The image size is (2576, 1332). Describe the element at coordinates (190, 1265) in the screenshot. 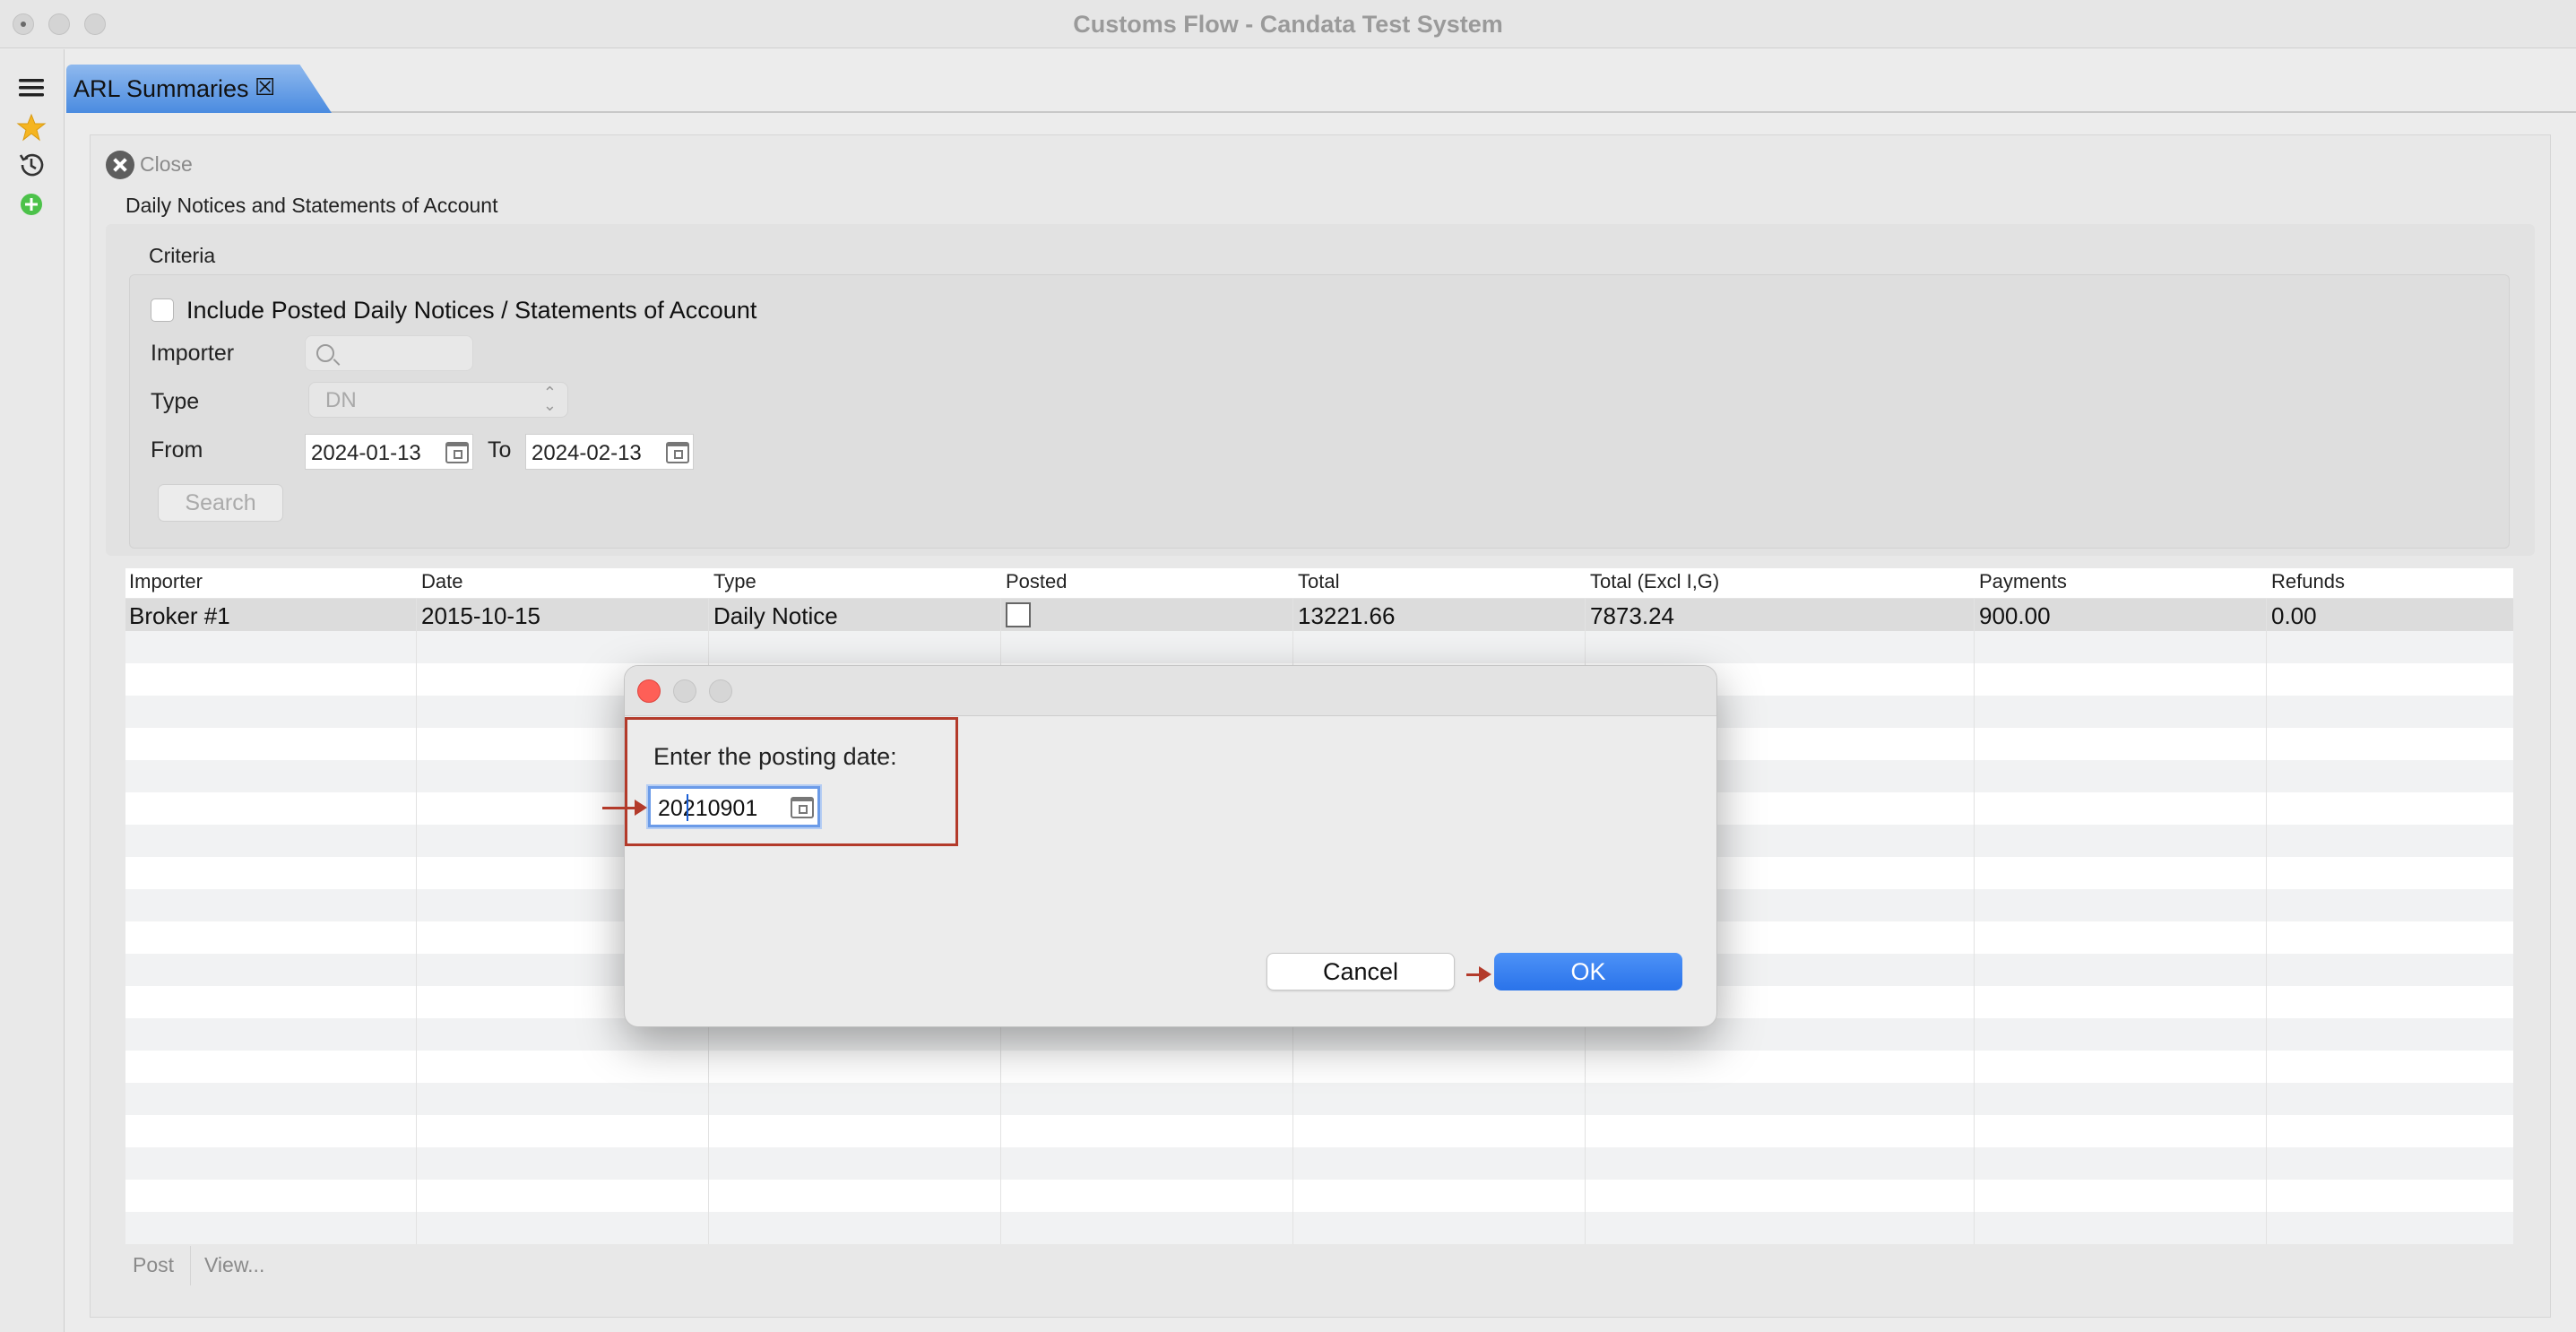

I see `footer-divider` at that location.